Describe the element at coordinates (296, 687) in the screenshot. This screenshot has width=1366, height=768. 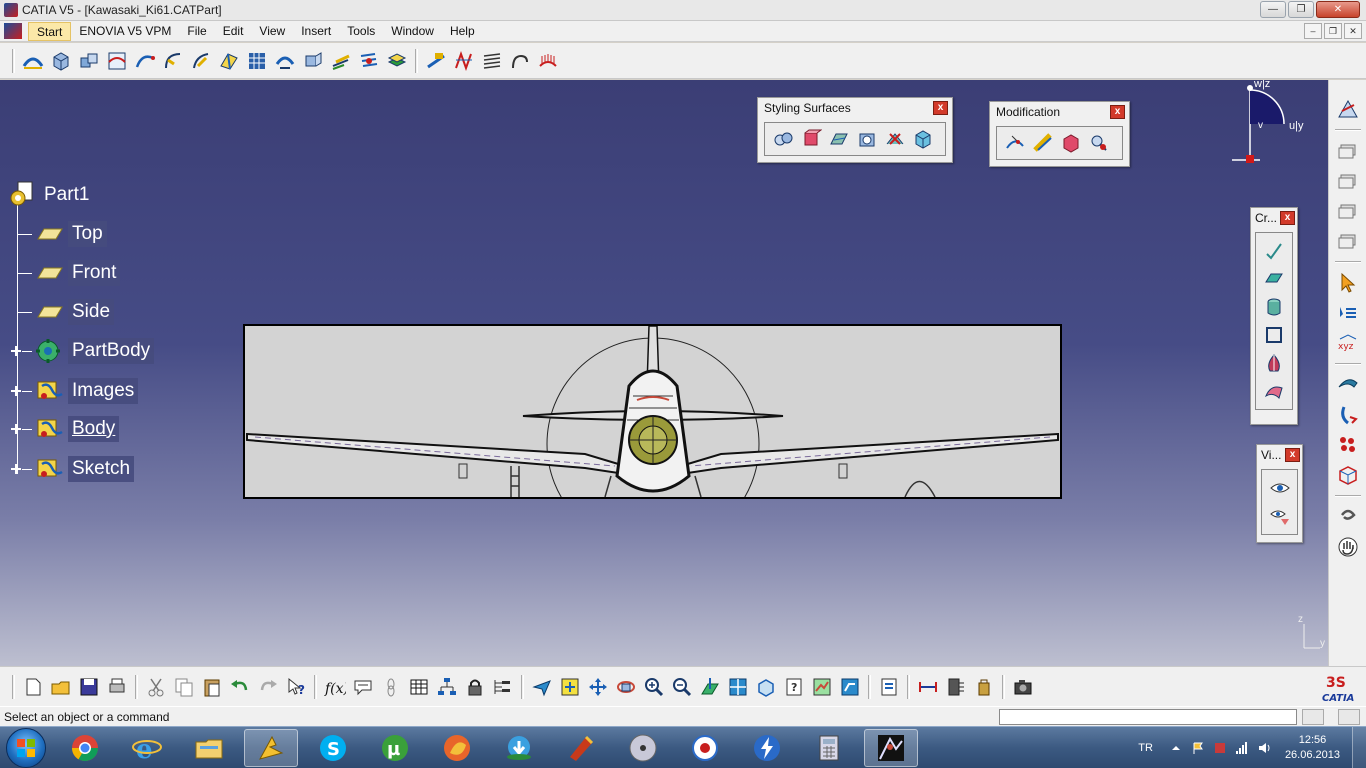
I see `whats-this-icon: ?` at that location.